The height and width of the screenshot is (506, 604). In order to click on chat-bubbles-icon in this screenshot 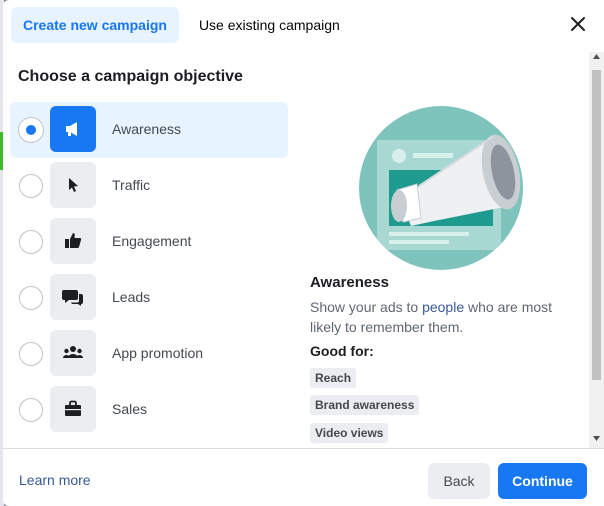, I will do `click(72, 298)`.